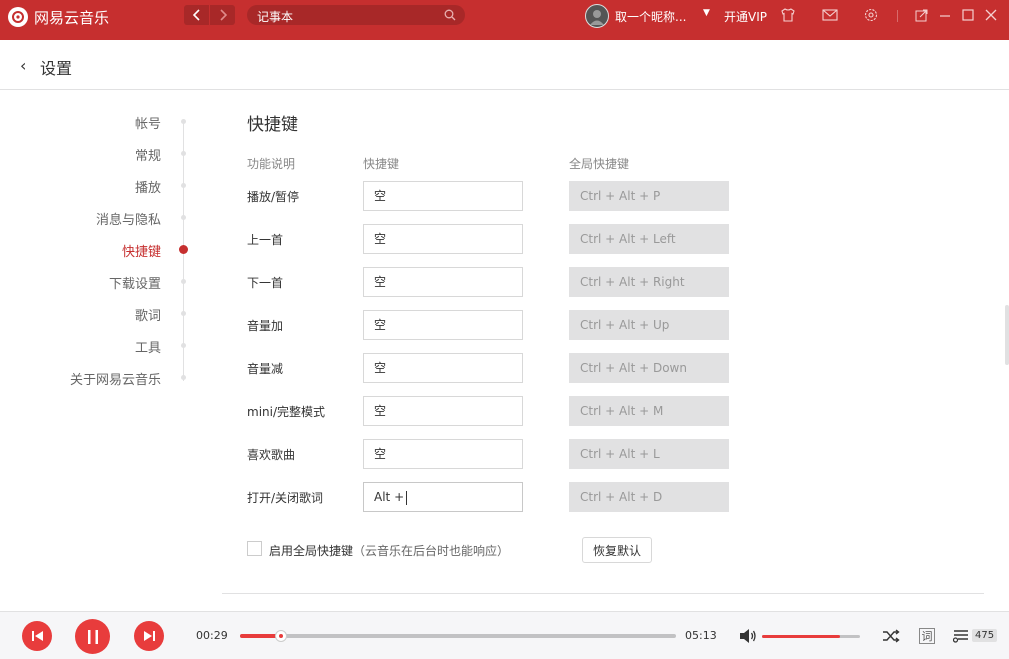 This screenshot has height=659, width=1009. Describe the element at coordinates (649, 411) in the screenshot. I see `global-shortcut-field: Ctrl + Alt + M` at that location.